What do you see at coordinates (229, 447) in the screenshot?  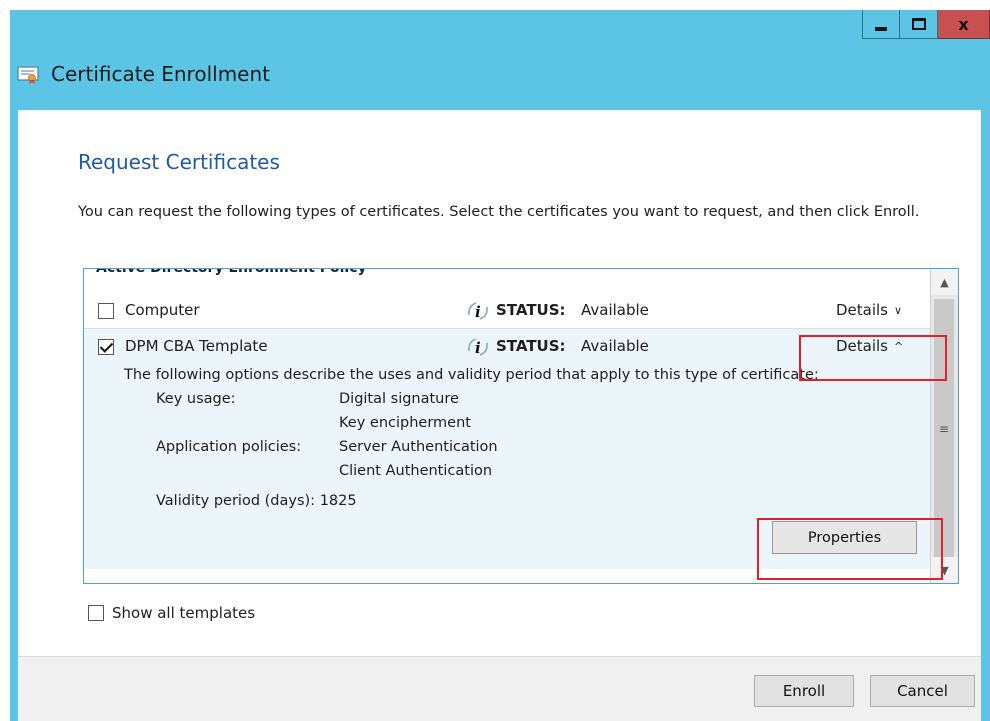 I see `application-policies-label: Application policies:` at bounding box center [229, 447].